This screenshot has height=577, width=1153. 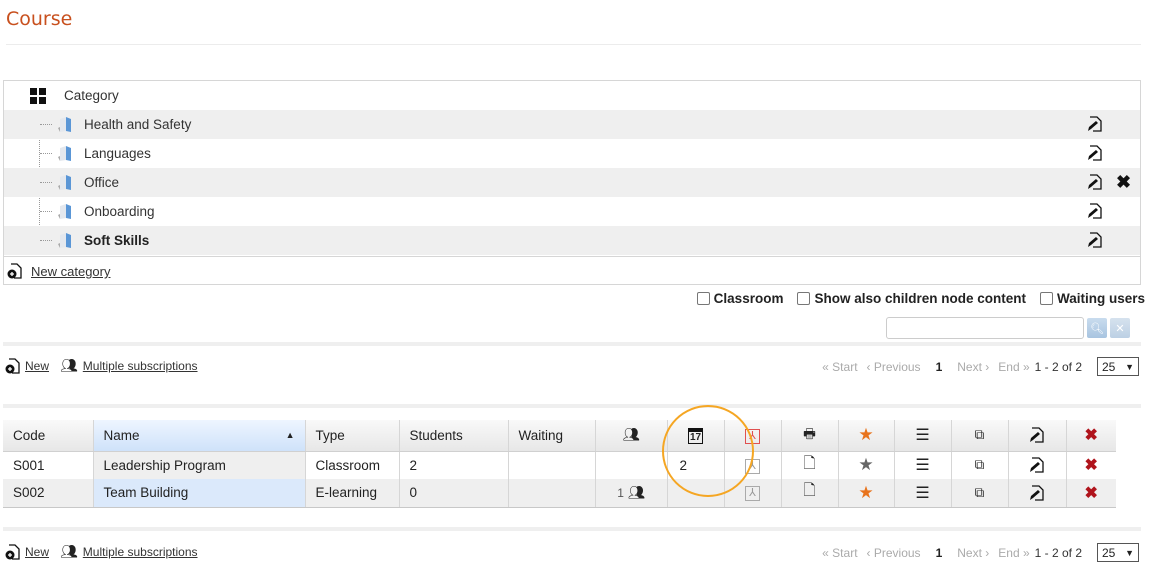 I want to click on new-category-row: New category, so click(x=572, y=270).